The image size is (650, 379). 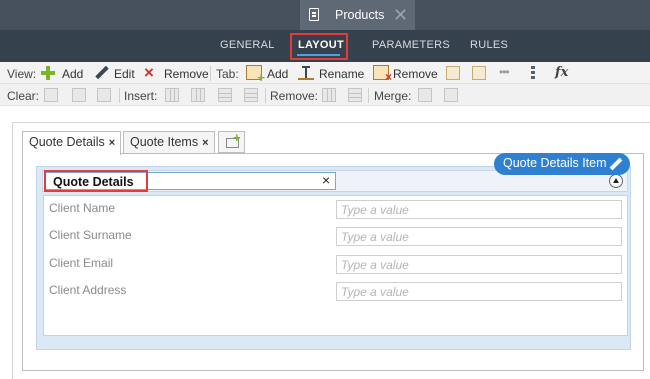 I want to click on tab-rules: RULES, so click(x=489, y=45).